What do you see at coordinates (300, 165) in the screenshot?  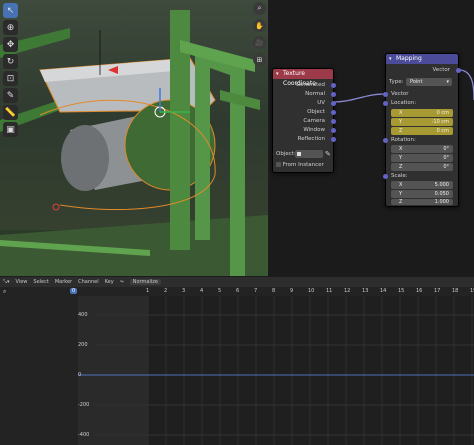 I see `from-instancer-option: From Instancer` at bounding box center [300, 165].